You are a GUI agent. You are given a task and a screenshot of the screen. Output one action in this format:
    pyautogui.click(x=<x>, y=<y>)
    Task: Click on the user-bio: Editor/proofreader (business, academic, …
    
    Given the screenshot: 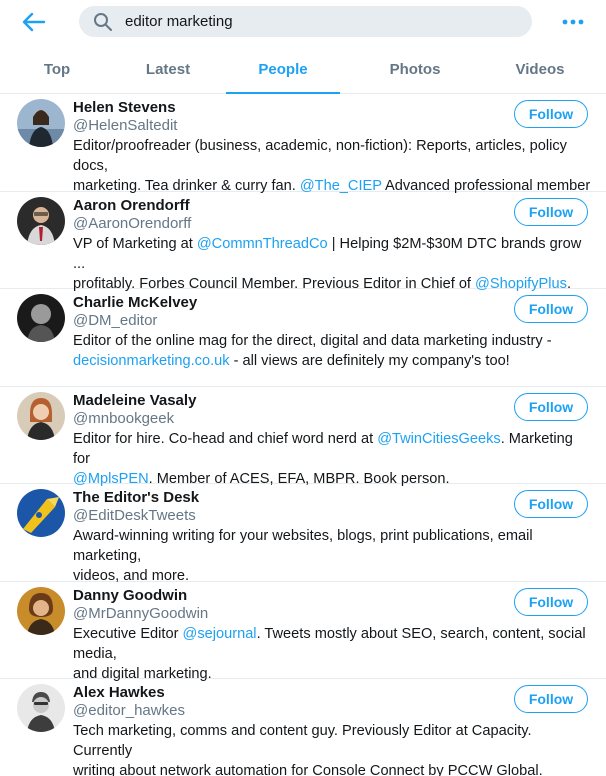 What is the action you would take?
    pyautogui.click(x=333, y=166)
    